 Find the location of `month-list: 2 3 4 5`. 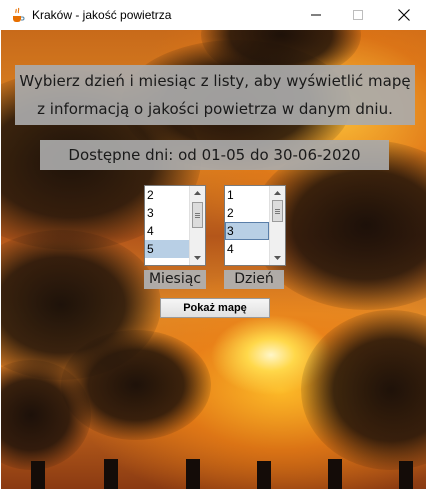

month-list: 2 3 4 5 is located at coordinates (175, 225).